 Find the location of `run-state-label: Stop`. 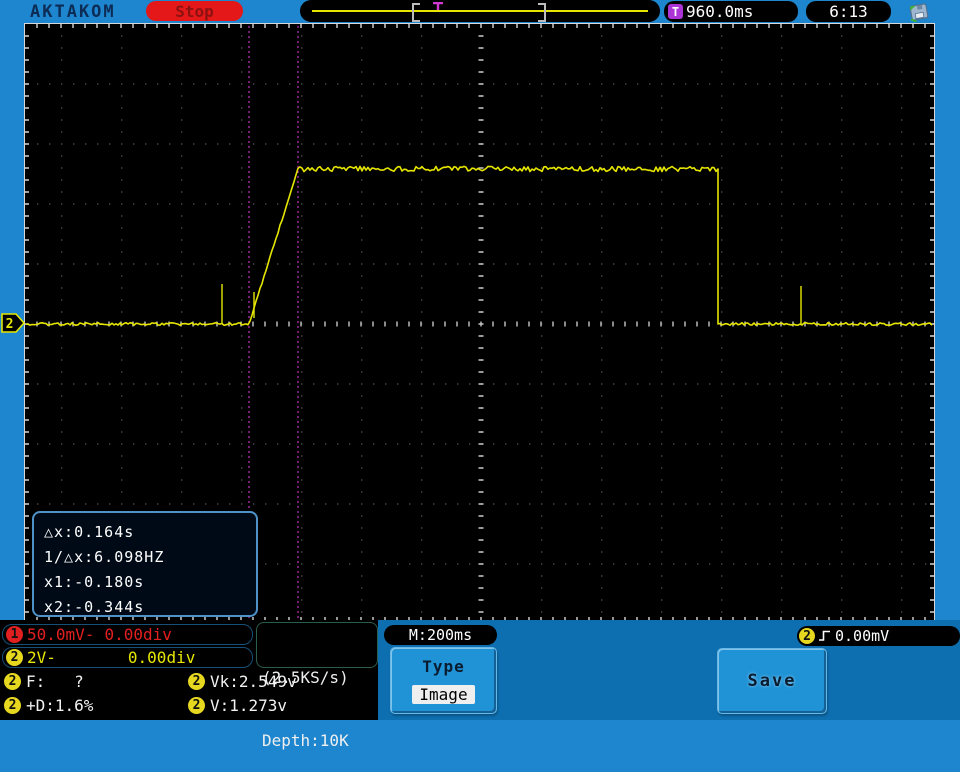

run-state-label: Stop is located at coordinates (194, 11).